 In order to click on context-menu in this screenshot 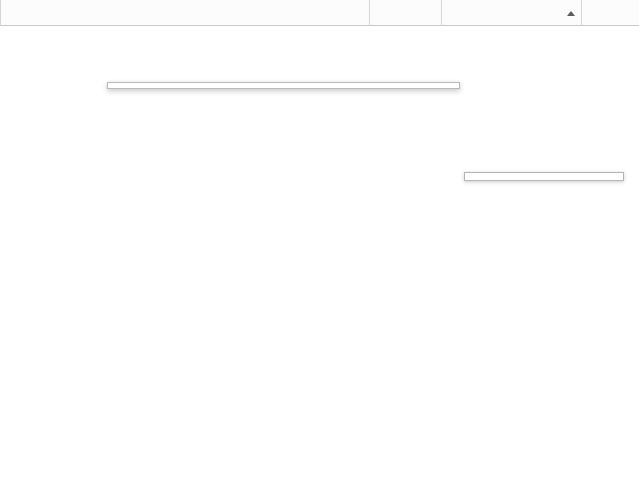, I will do `click(283, 85)`.